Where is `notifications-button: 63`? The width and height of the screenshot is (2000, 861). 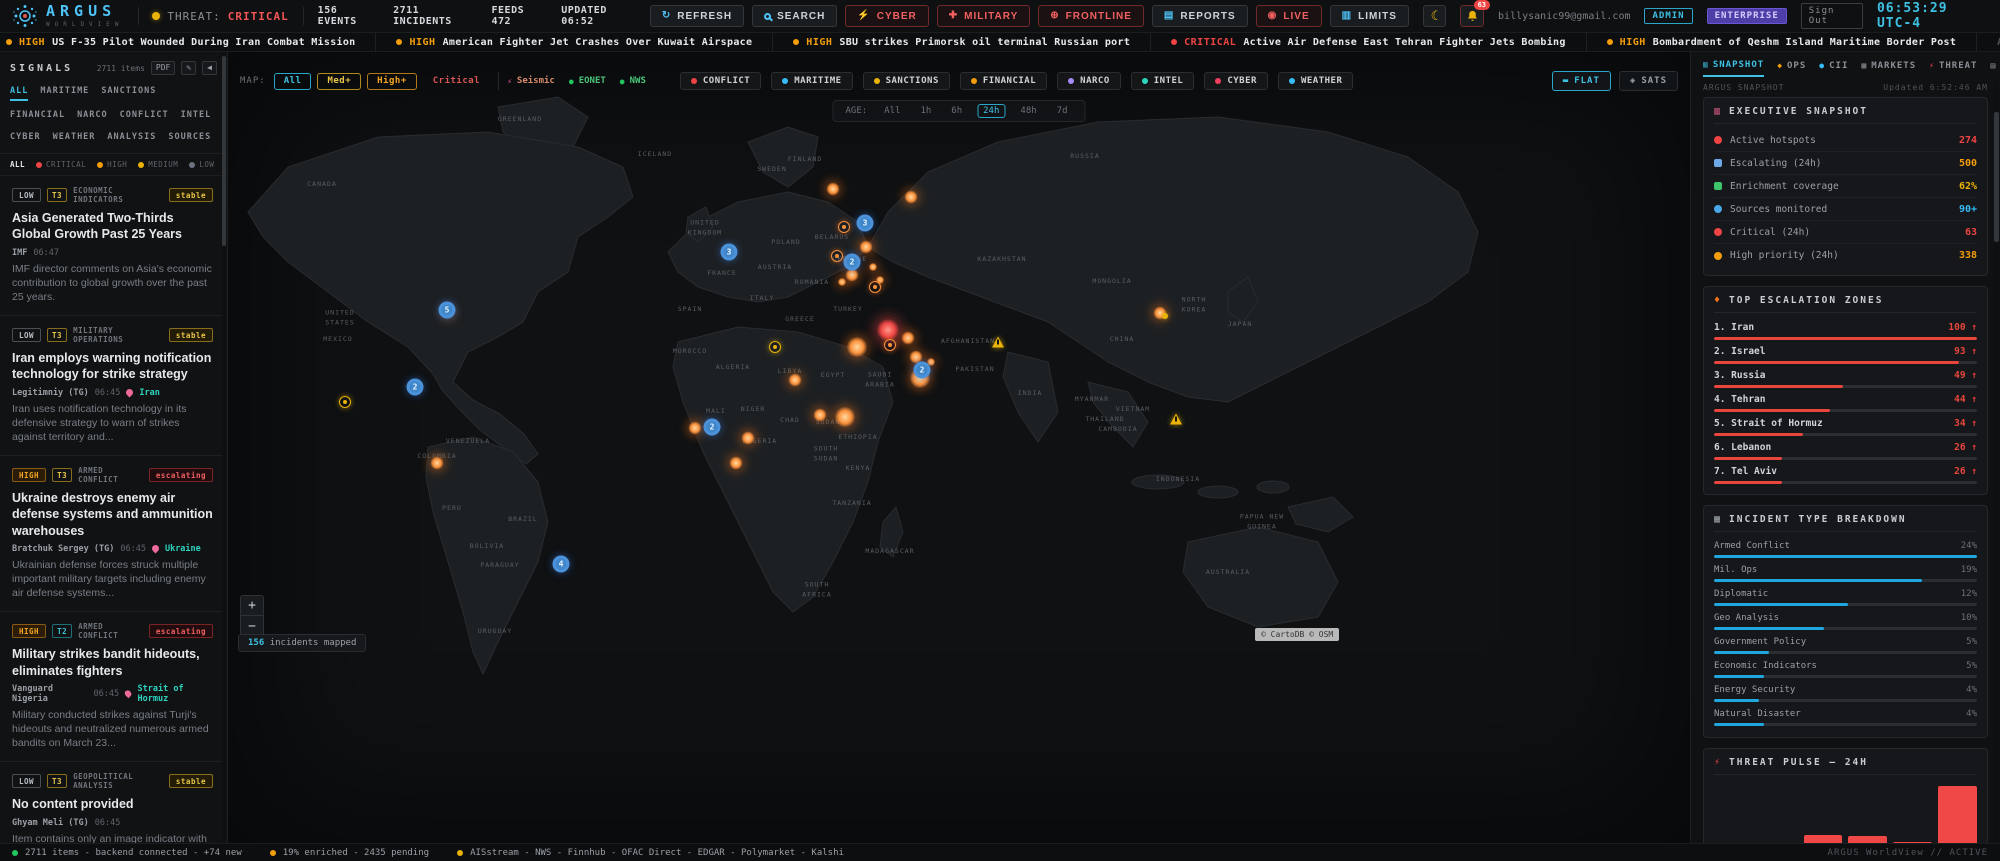 notifications-button: 63 is located at coordinates (1475, 13).